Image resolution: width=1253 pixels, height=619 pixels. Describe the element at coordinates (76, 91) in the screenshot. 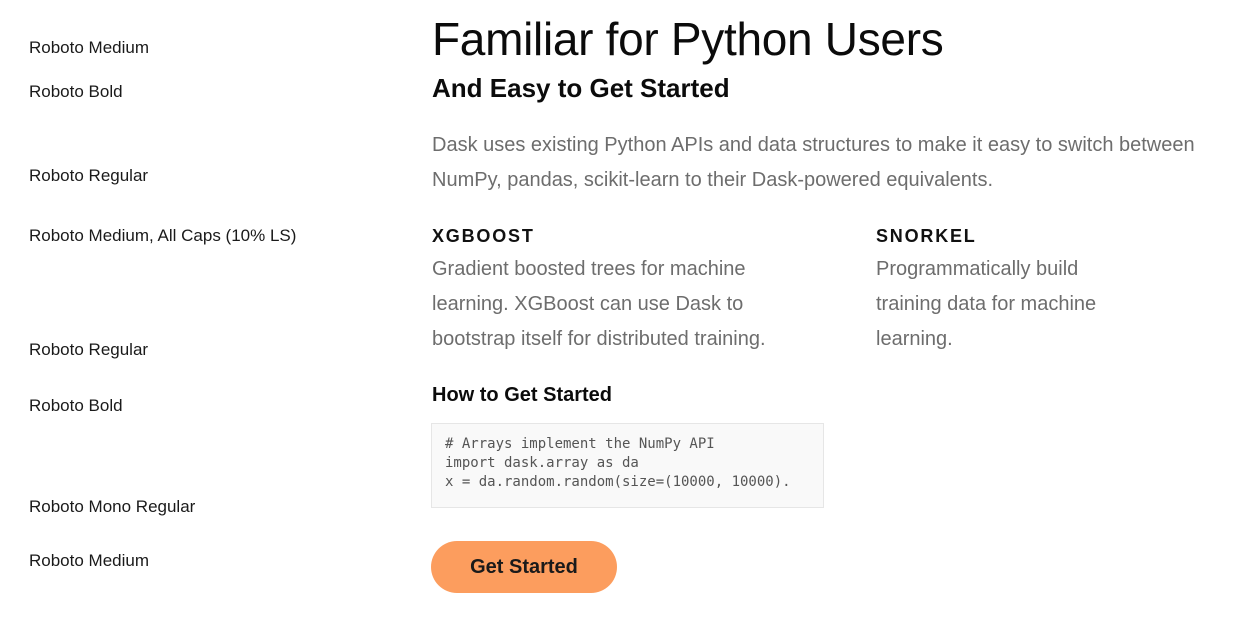

I see `font-annotation-subtitle: Roboto Bold` at that location.